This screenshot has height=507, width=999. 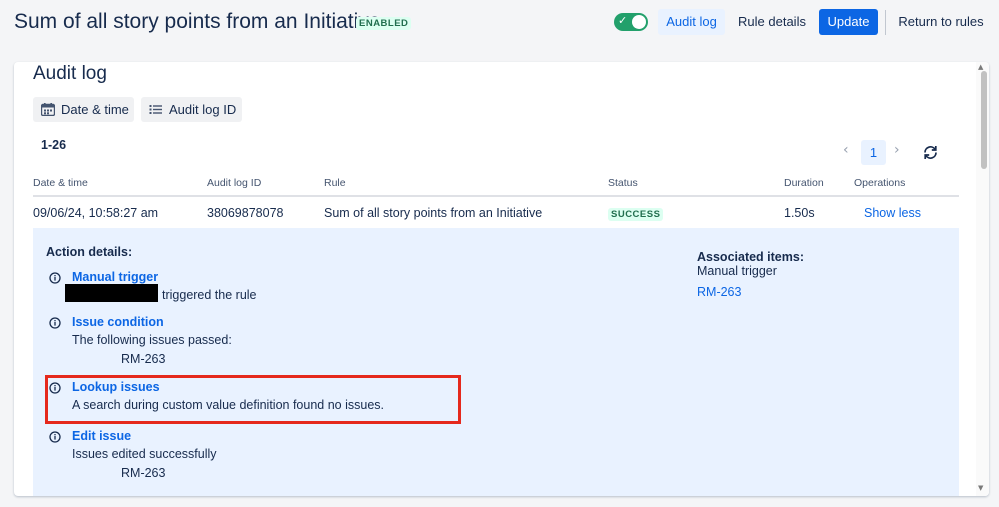 I want to click on row-duration: 1.50s, so click(x=799, y=213).